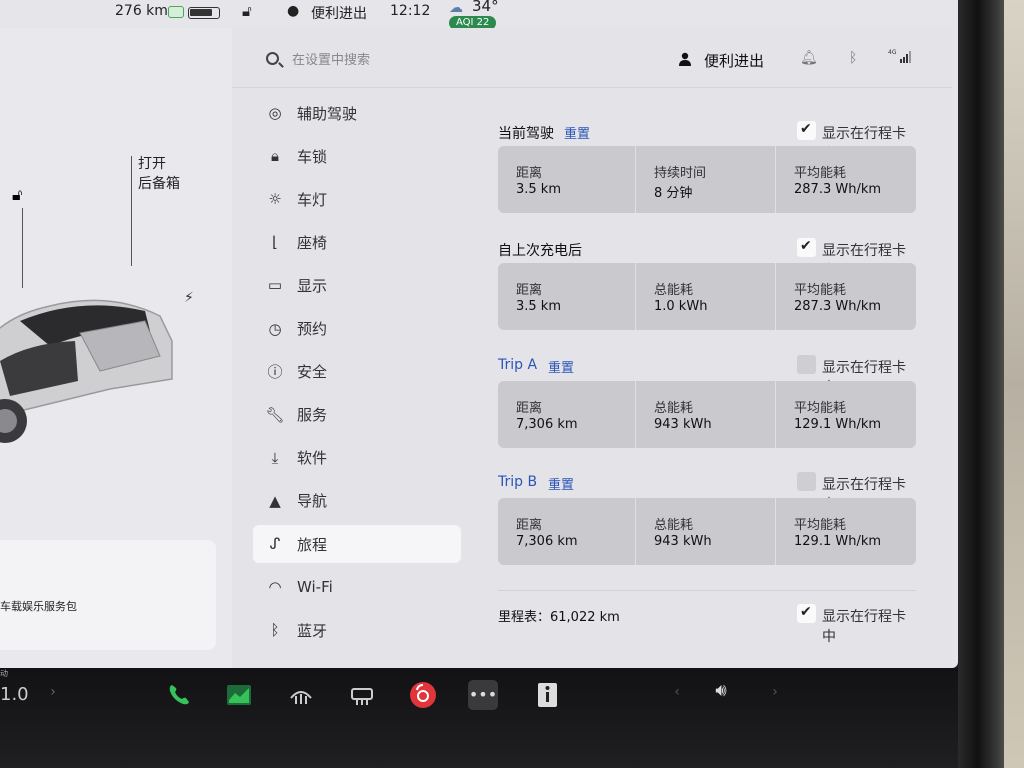 Image resolution: width=1024 pixels, height=768 pixels. What do you see at coordinates (275, 156) in the screenshot?
I see `lock-icon: 🔒︎` at bounding box center [275, 156].